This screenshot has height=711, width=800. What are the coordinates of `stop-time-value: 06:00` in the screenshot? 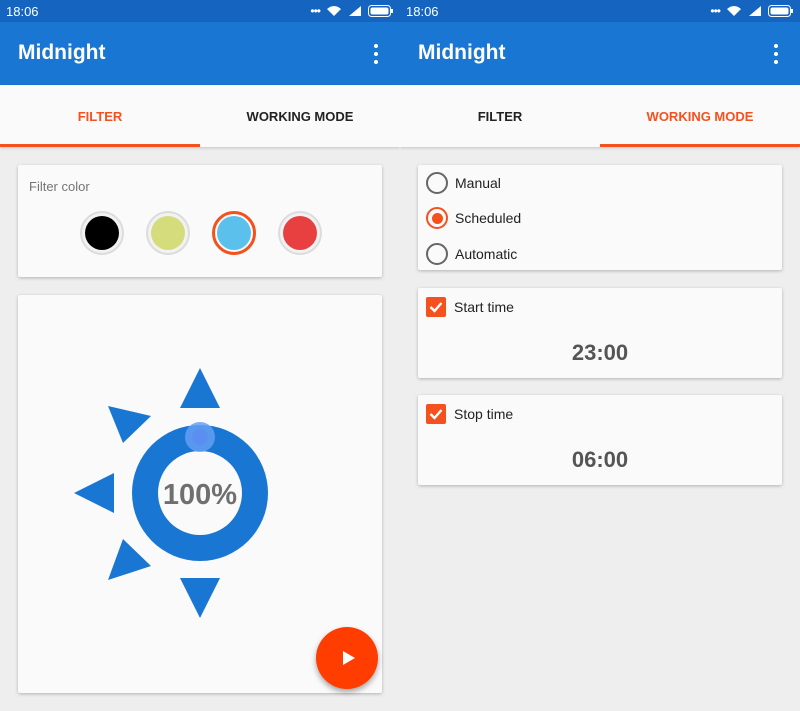 It's located at (600, 460).